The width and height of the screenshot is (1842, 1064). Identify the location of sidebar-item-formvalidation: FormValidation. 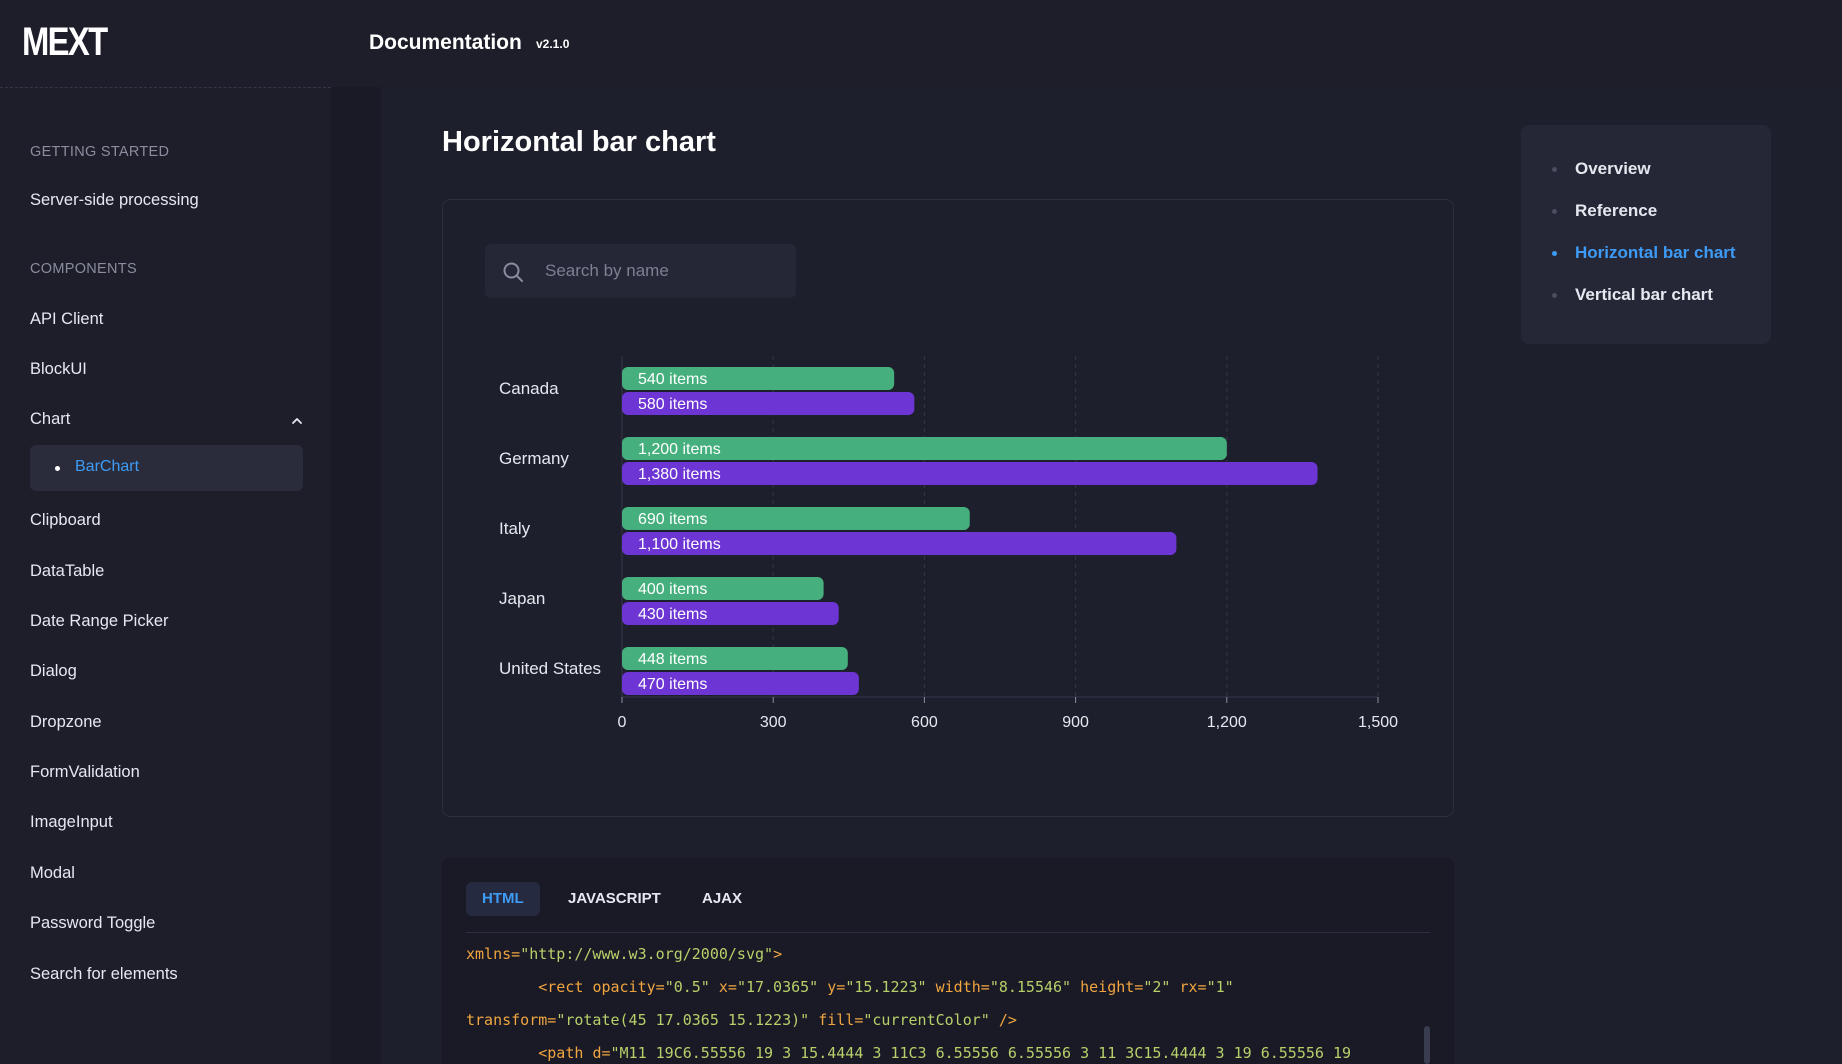
(85, 772).